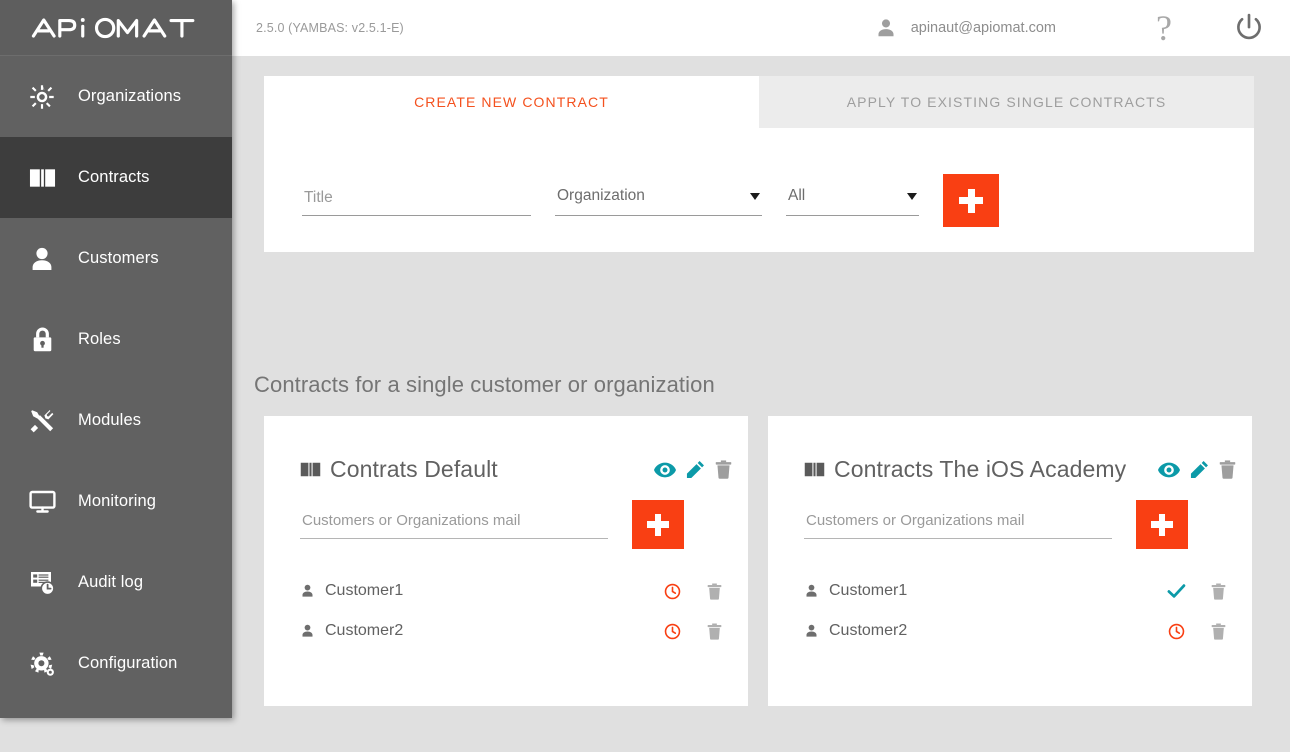 This screenshot has width=1290, height=752. I want to click on organizations-icon, so click(42, 97).